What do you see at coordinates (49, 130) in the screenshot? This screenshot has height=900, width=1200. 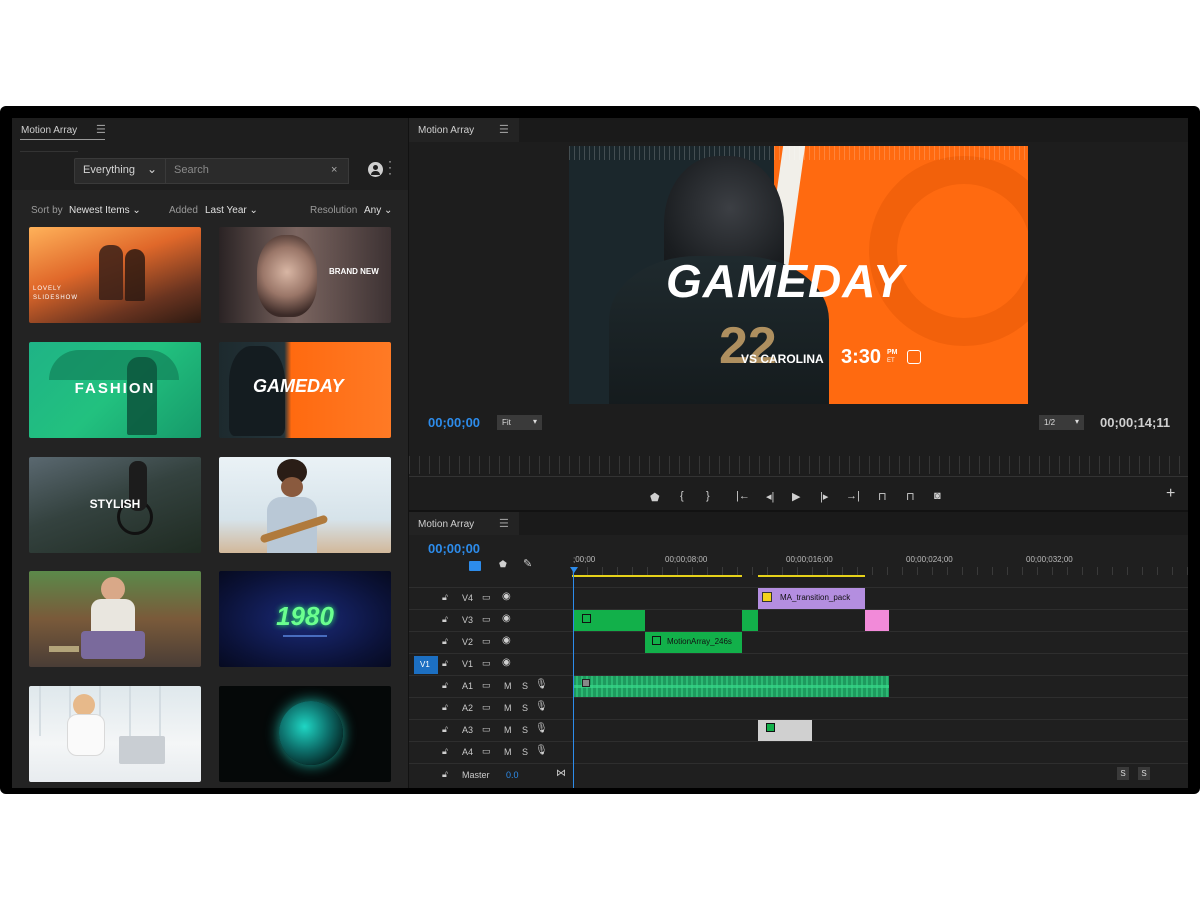 I see `panel-tab-title: Motion Array` at bounding box center [49, 130].